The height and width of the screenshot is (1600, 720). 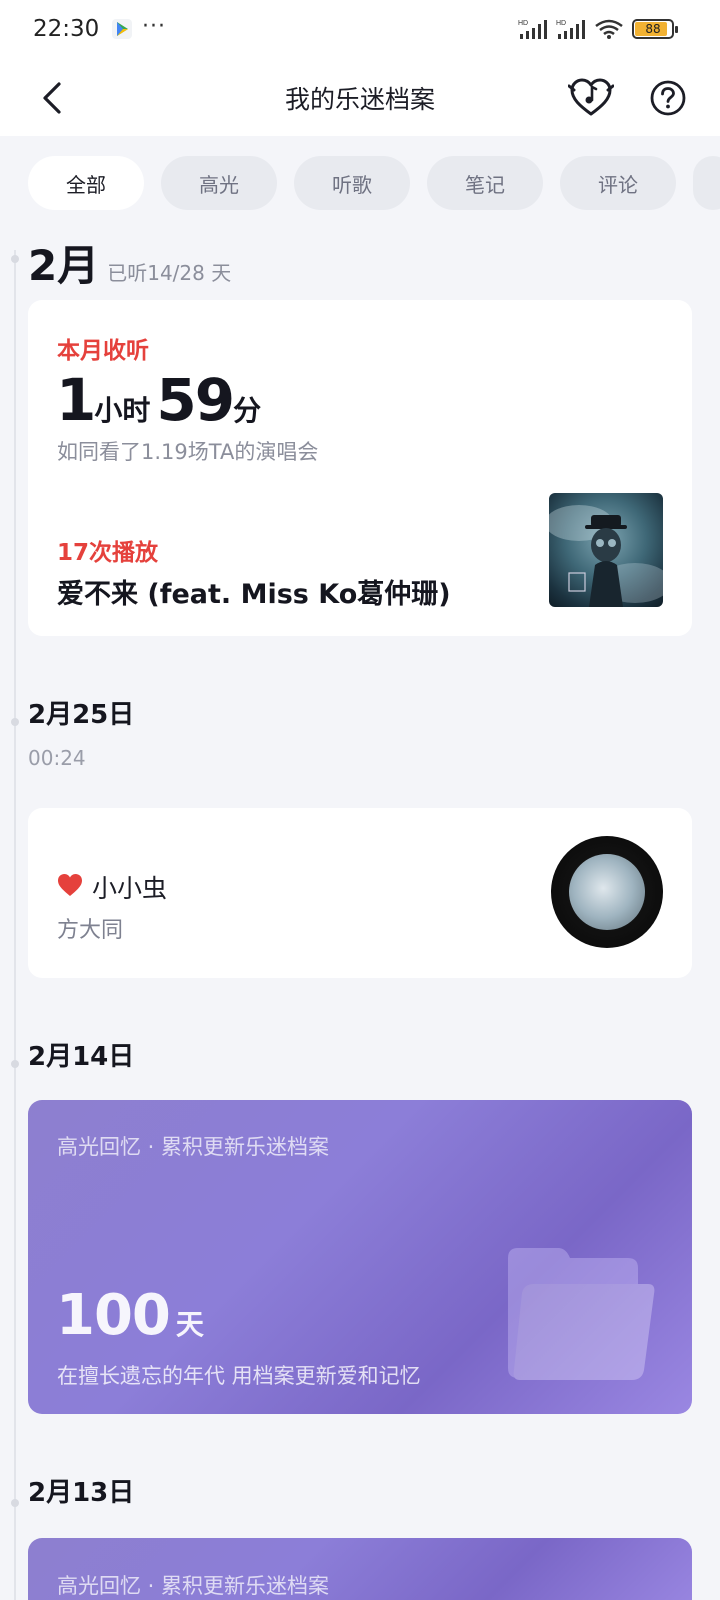 I want to click on song-title: 小小虫, so click(x=130, y=888).